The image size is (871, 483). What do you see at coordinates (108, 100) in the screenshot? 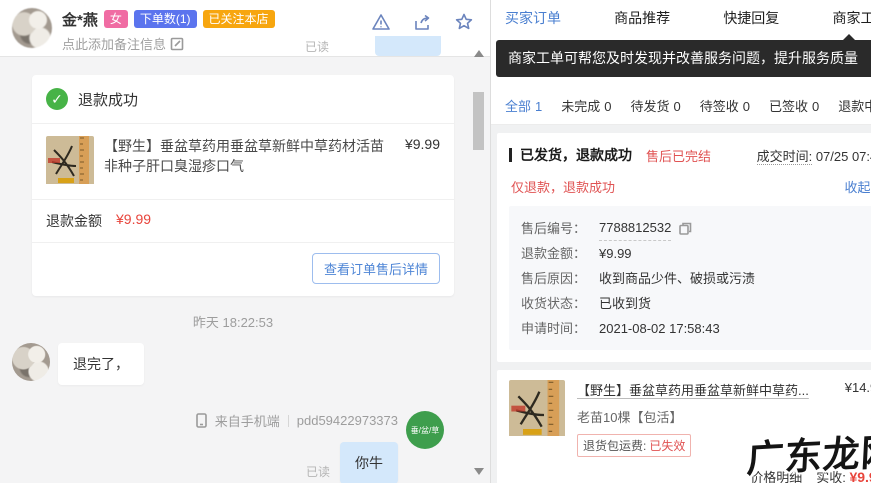
I see `refund-status-text: 退款成功` at bounding box center [108, 100].